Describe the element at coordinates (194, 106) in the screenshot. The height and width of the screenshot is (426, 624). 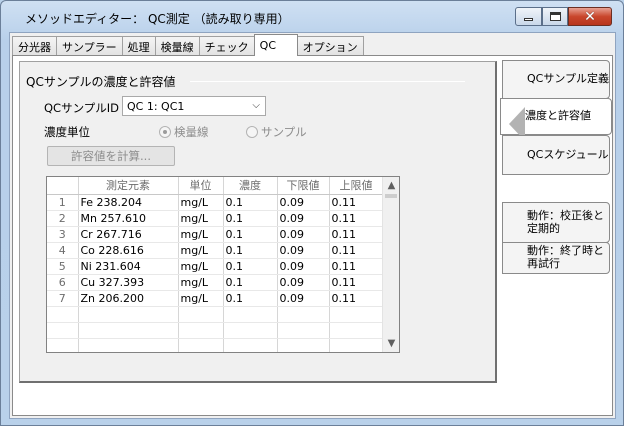
I see `qc-sample-id-select: QC 1: QC1 ⌵` at that location.